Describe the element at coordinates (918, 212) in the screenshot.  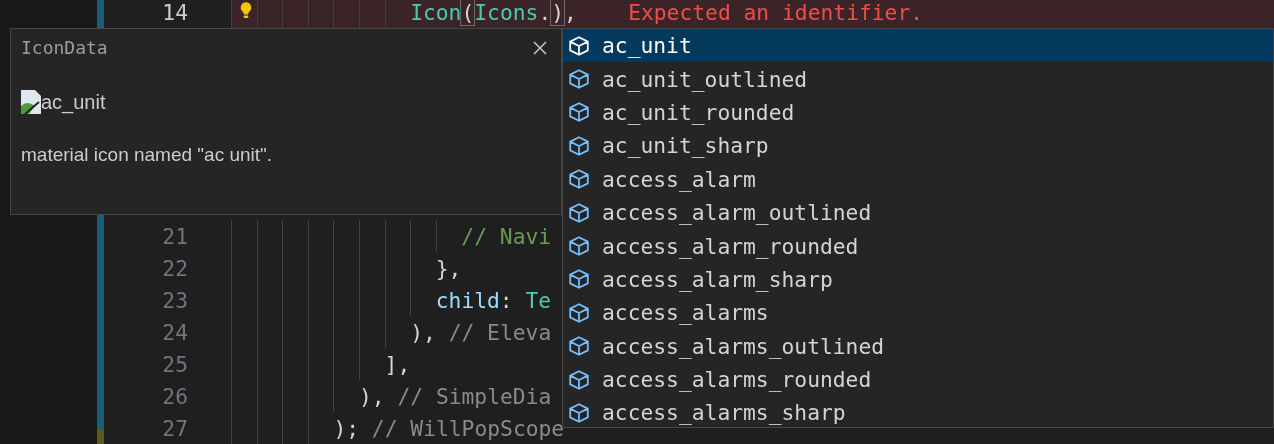
I see `suggestion-item: access_alarm_outlined` at that location.